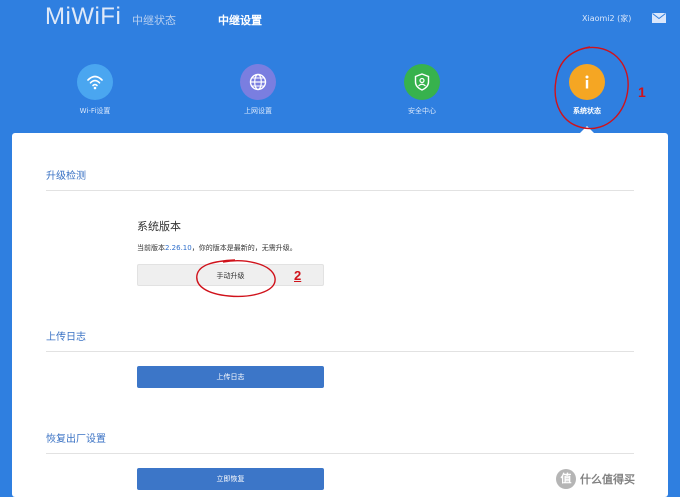 This screenshot has width=680, height=497. I want to click on nav-security-center: 安全中心, so click(422, 90).